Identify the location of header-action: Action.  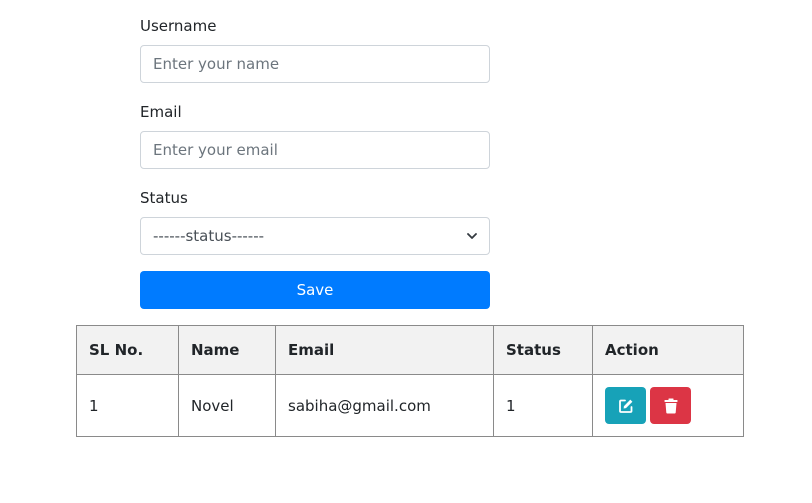
(668, 350).